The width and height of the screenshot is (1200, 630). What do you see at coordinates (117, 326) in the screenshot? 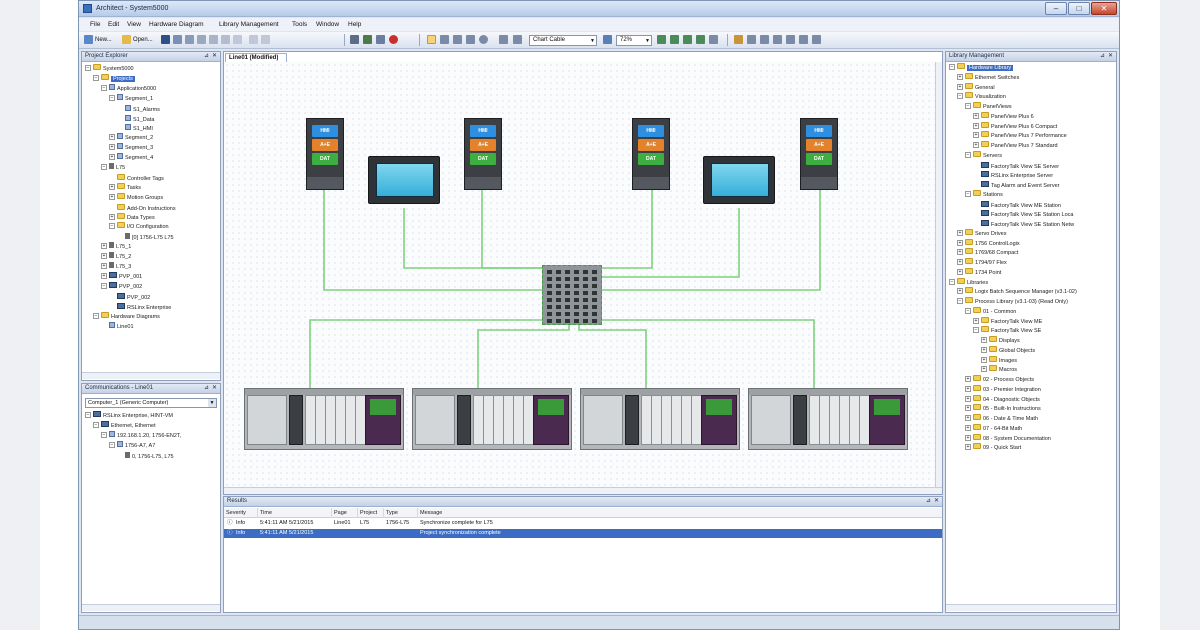
I see `tree-item: Line01` at bounding box center [117, 326].